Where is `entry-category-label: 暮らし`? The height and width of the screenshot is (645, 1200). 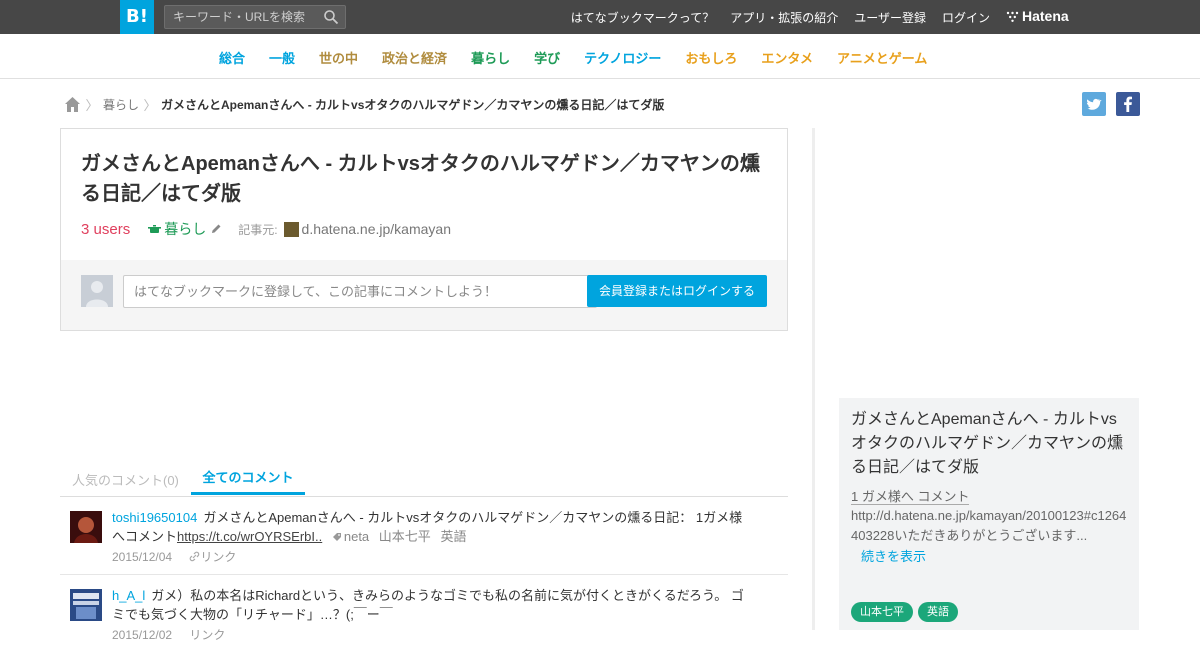 entry-category-label: 暮らし is located at coordinates (185, 229).